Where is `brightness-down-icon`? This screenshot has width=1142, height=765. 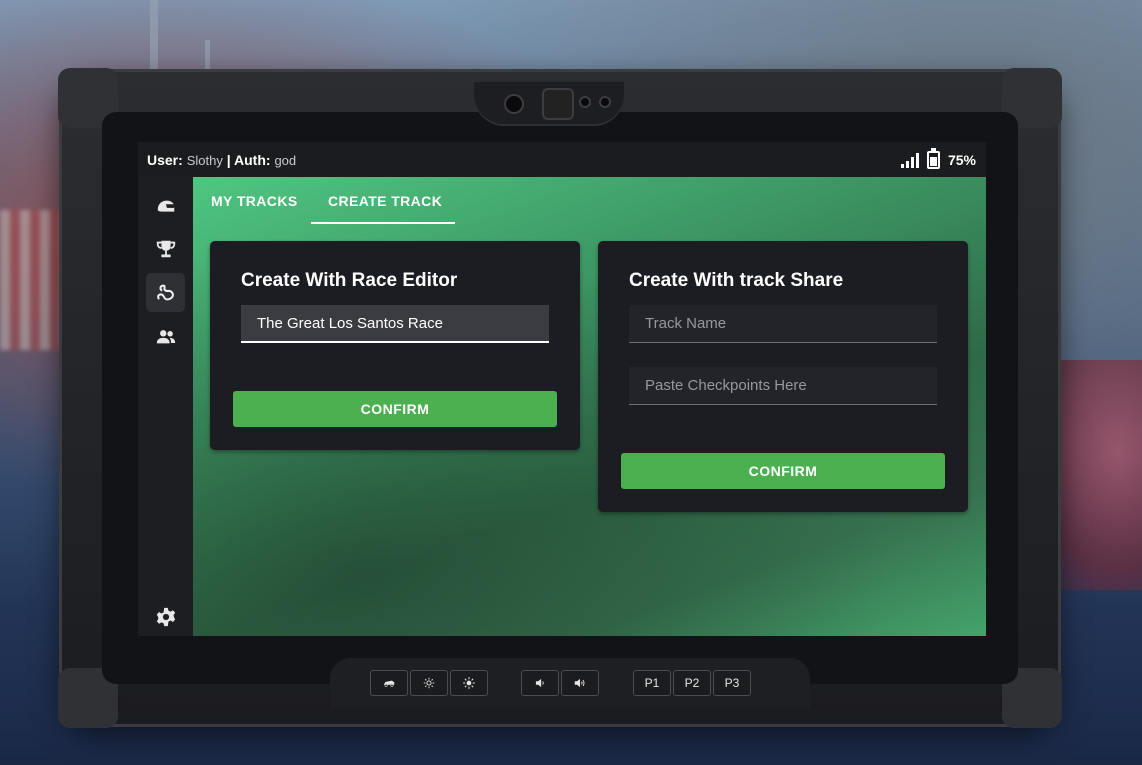 brightness-down-icon is located at coordinates (429, 683).